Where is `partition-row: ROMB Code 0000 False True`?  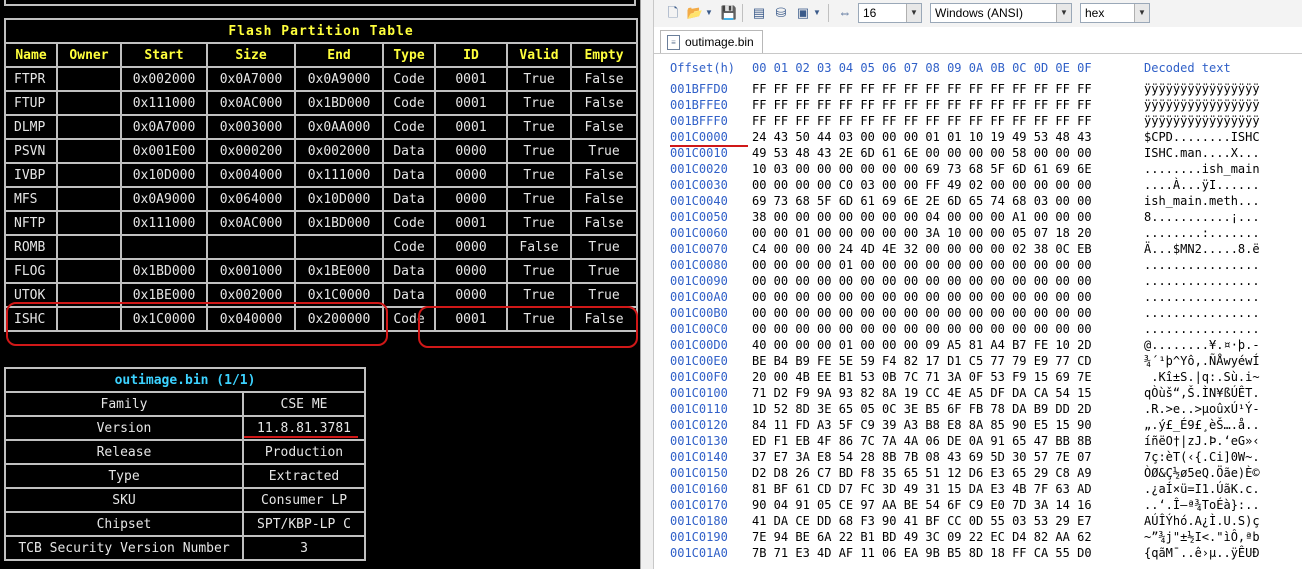 partition-row: ROMB Code 0000 False True is located at coordinates (321, 247).